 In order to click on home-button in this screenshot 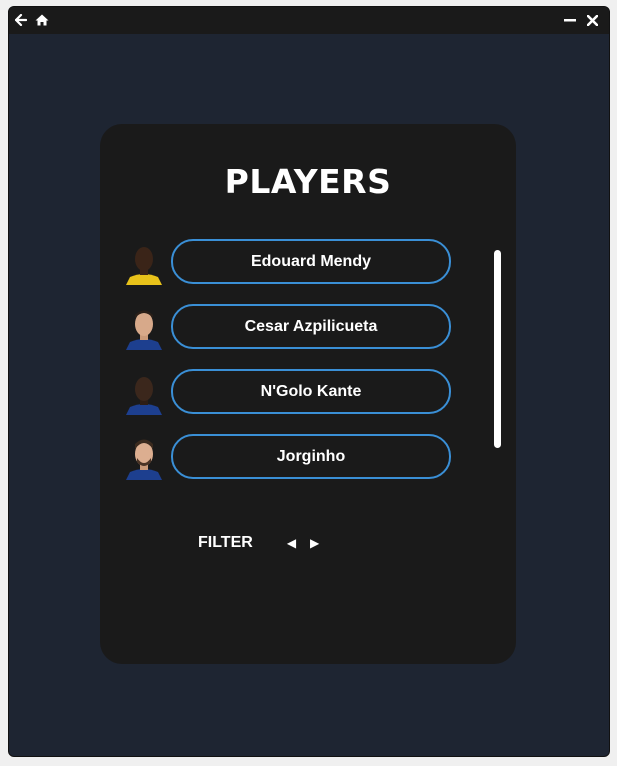, I will do `click(42, 20)`.